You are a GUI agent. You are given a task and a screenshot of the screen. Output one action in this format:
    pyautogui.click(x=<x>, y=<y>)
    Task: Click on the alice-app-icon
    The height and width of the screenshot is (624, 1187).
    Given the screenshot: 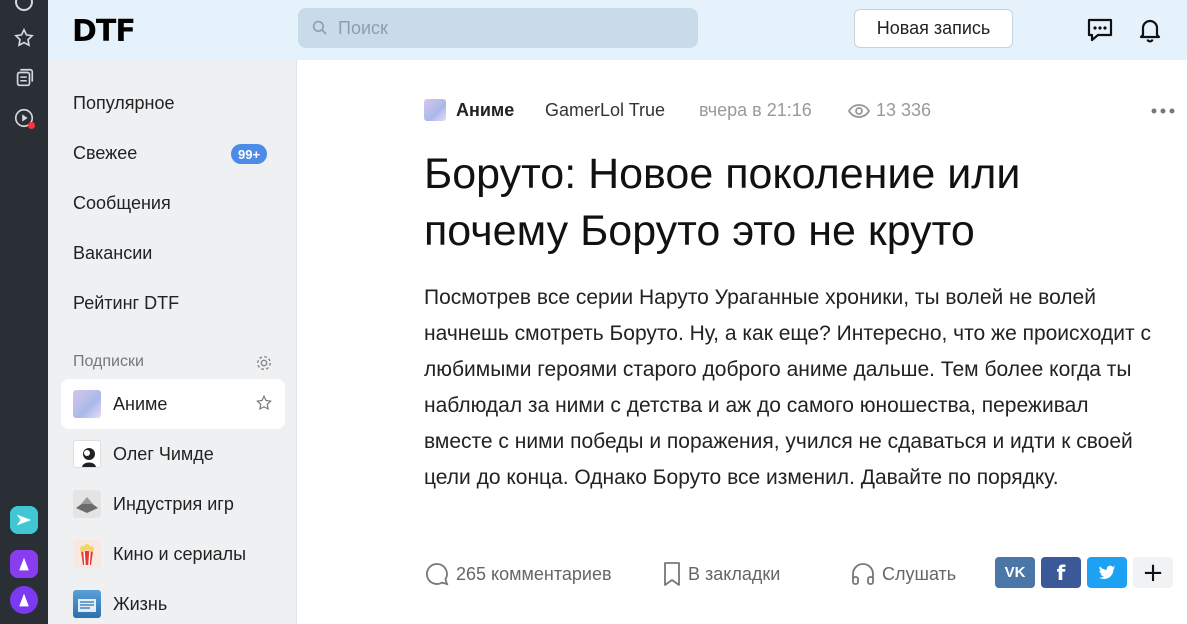 What is the action you would take?
    pyautogui.click(x=24, y=564)
    